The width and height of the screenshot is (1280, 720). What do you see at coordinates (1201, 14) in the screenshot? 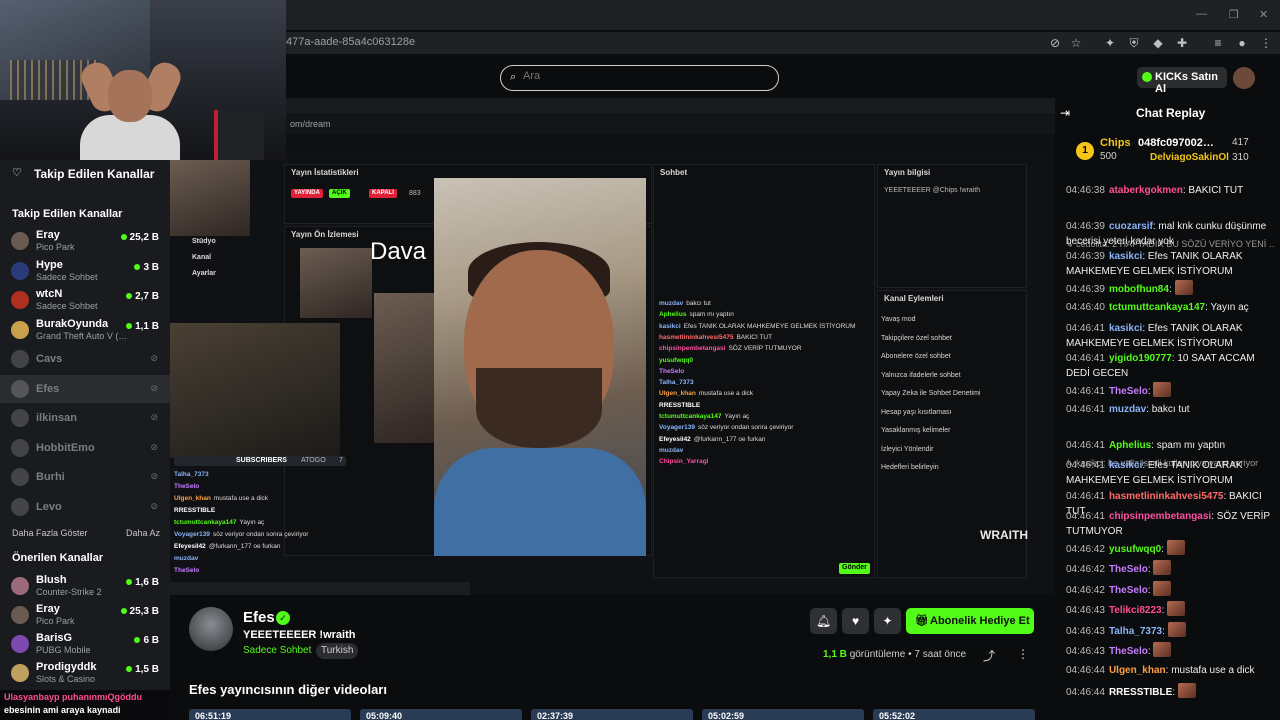
I see `minimize-icon: —` at bounding box center [1201, 14].